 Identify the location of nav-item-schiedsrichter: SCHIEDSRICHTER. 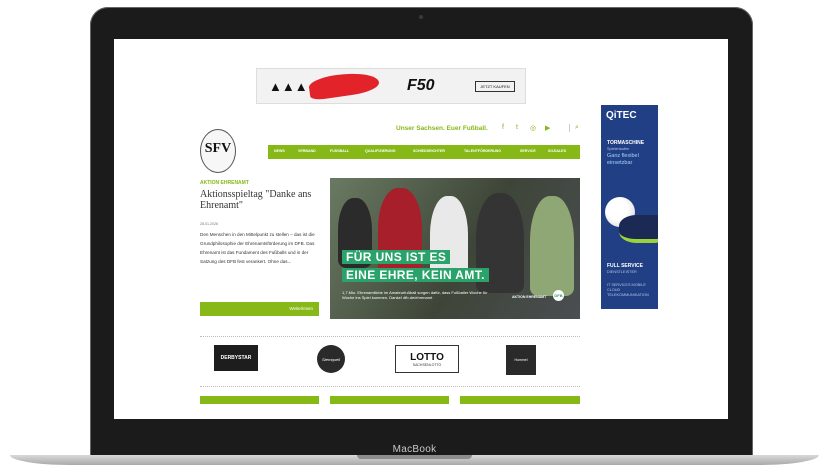
(429, 151).